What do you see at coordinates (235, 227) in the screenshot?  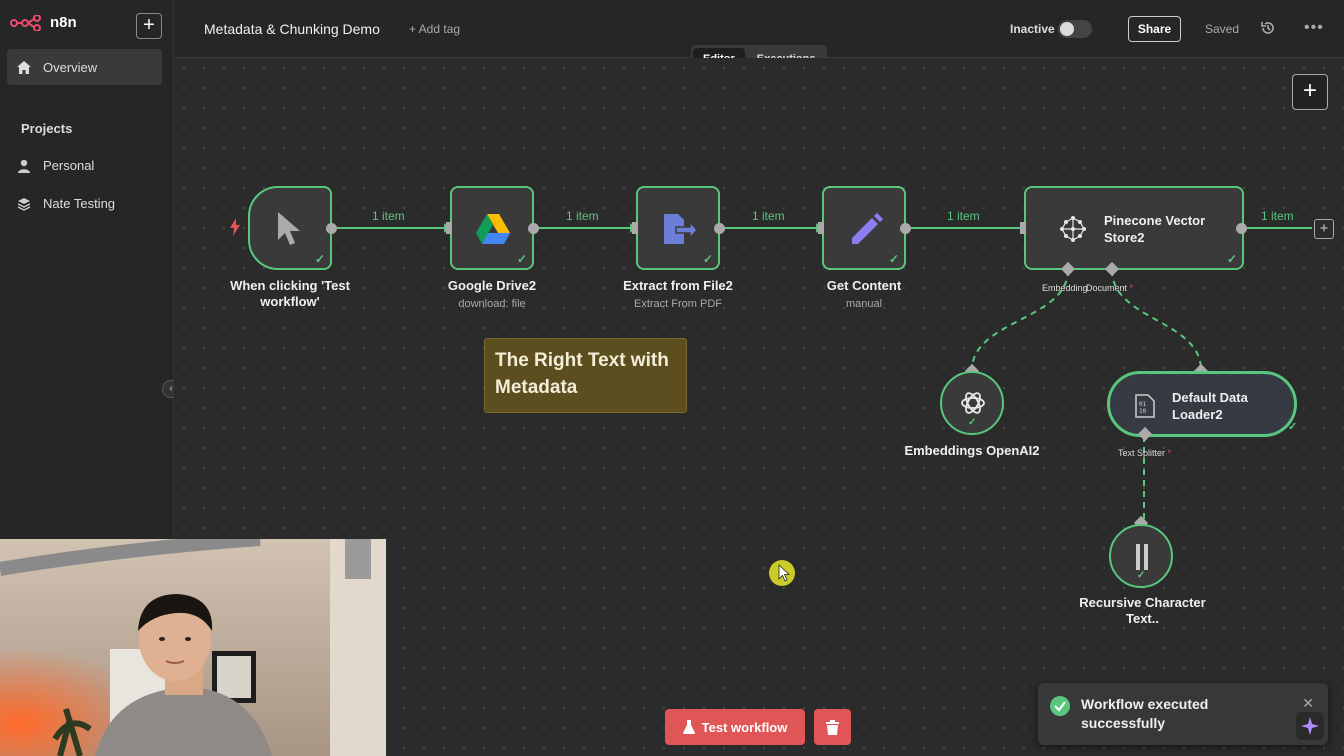 I see `trigger-bolt-icon` at bounding box center [235, 227].